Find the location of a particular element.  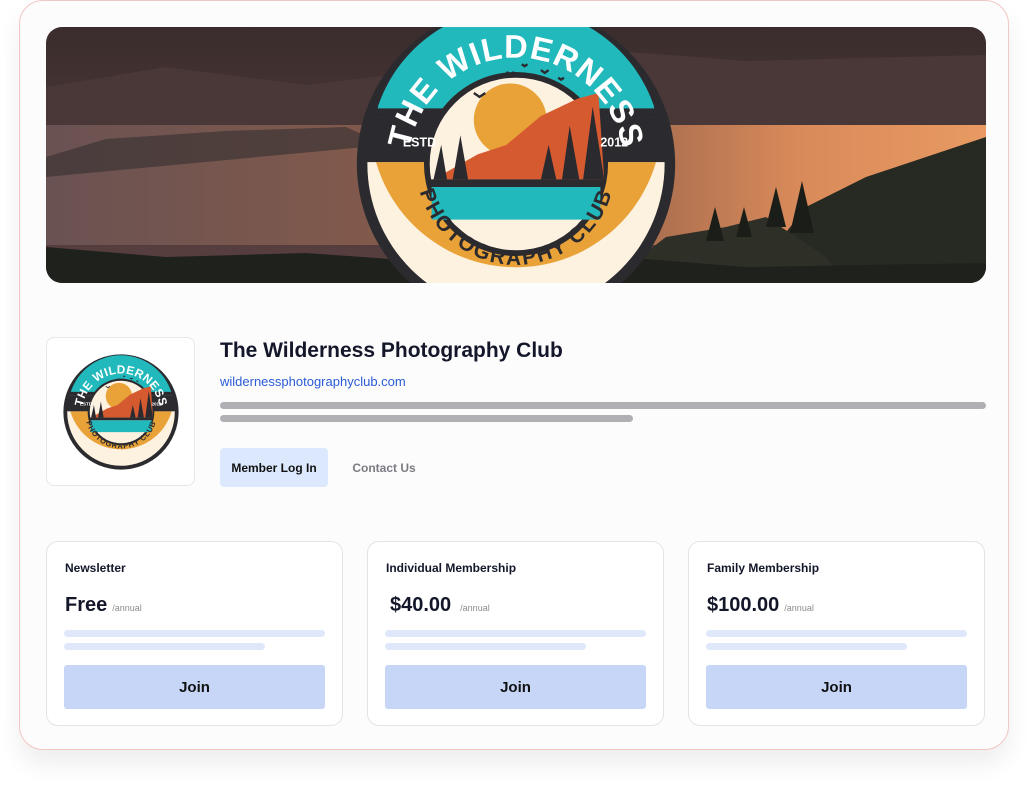

club-website-link: wildernessphotographyclub.com is located at coordinates (313, 381).